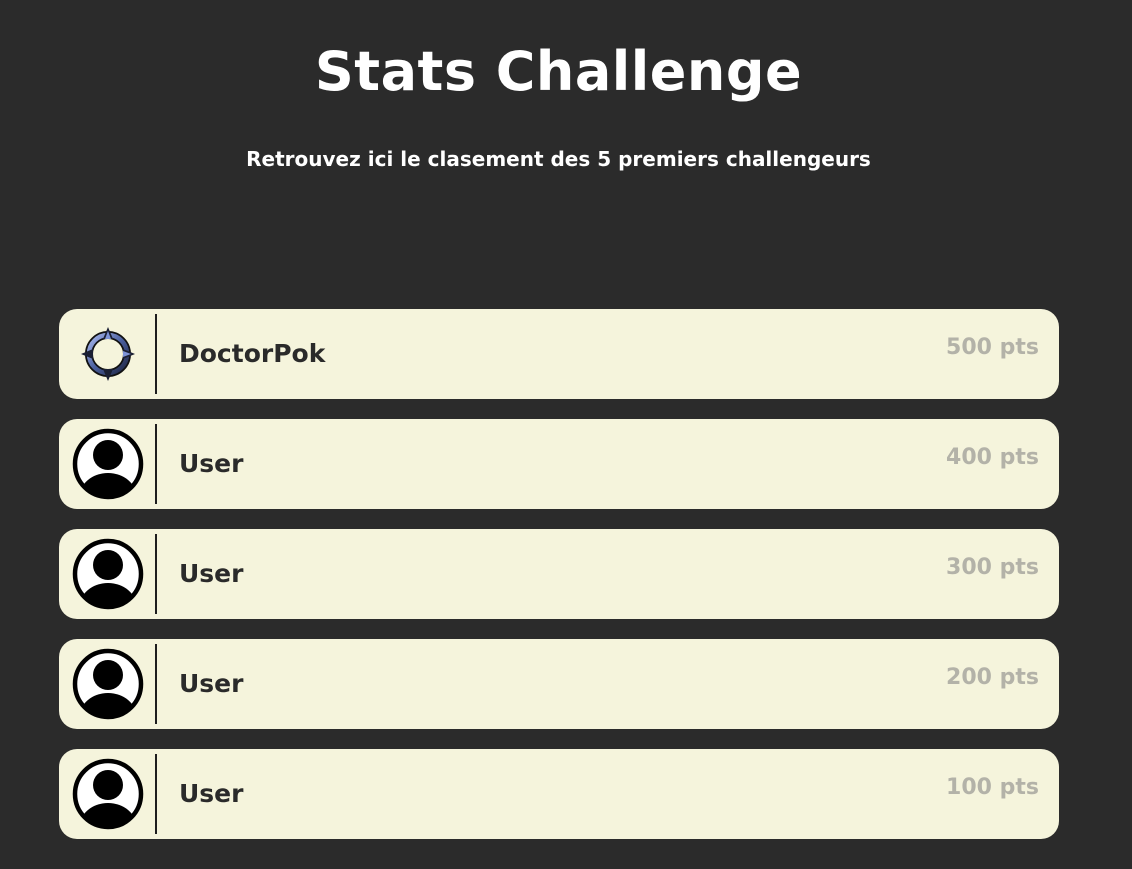 This screenshot has width=1132, height=869. I want to click on crosshair-icon, so click(107, 354).